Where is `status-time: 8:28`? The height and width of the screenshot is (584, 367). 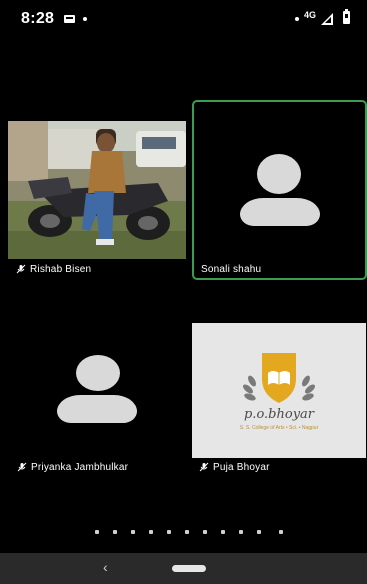 status-time: 8:28 is located at coordinates (38, 18).